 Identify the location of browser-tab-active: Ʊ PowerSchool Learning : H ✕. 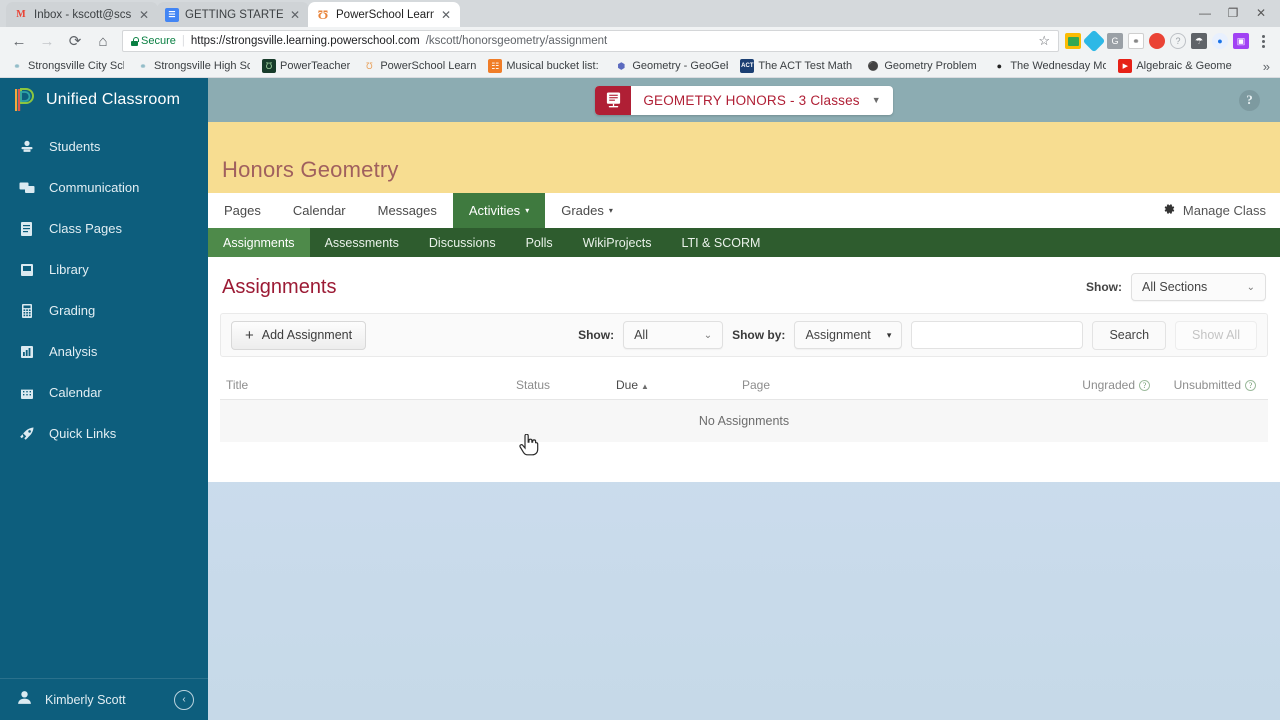
(384, 14).